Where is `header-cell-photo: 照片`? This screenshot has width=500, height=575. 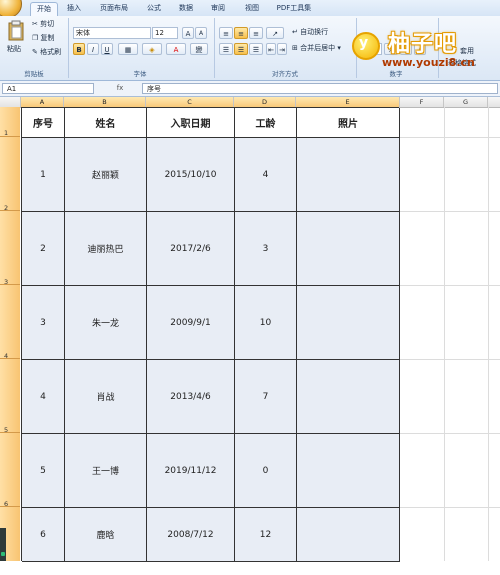
header-cell-photo: 照片 is located at coordinates (348, 123).